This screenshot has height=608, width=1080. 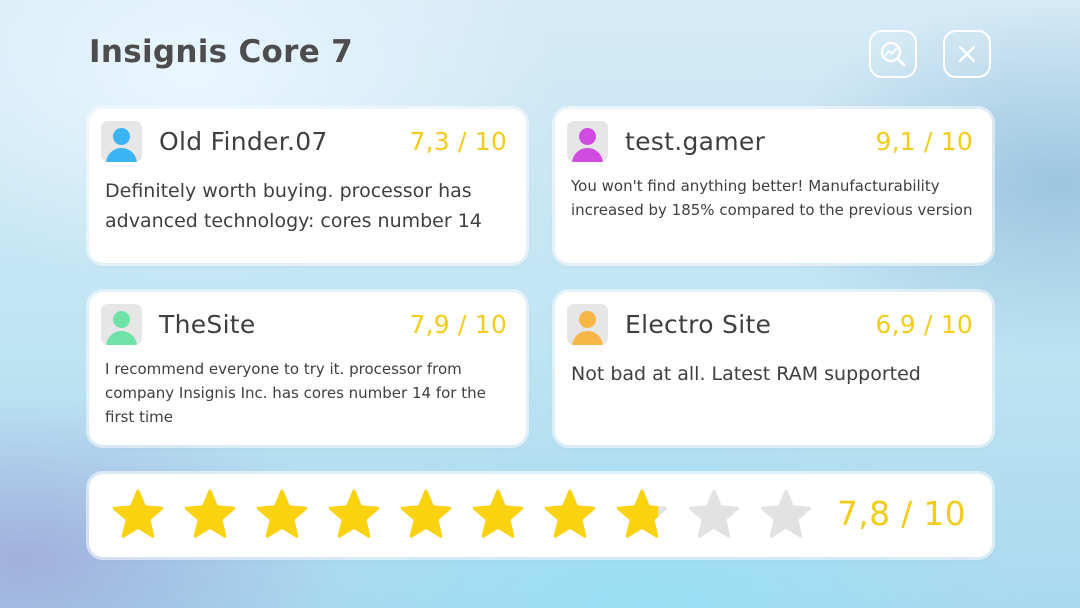 I want to click on reviewer-name: Old Finder.07, so click(x=243, y=141).